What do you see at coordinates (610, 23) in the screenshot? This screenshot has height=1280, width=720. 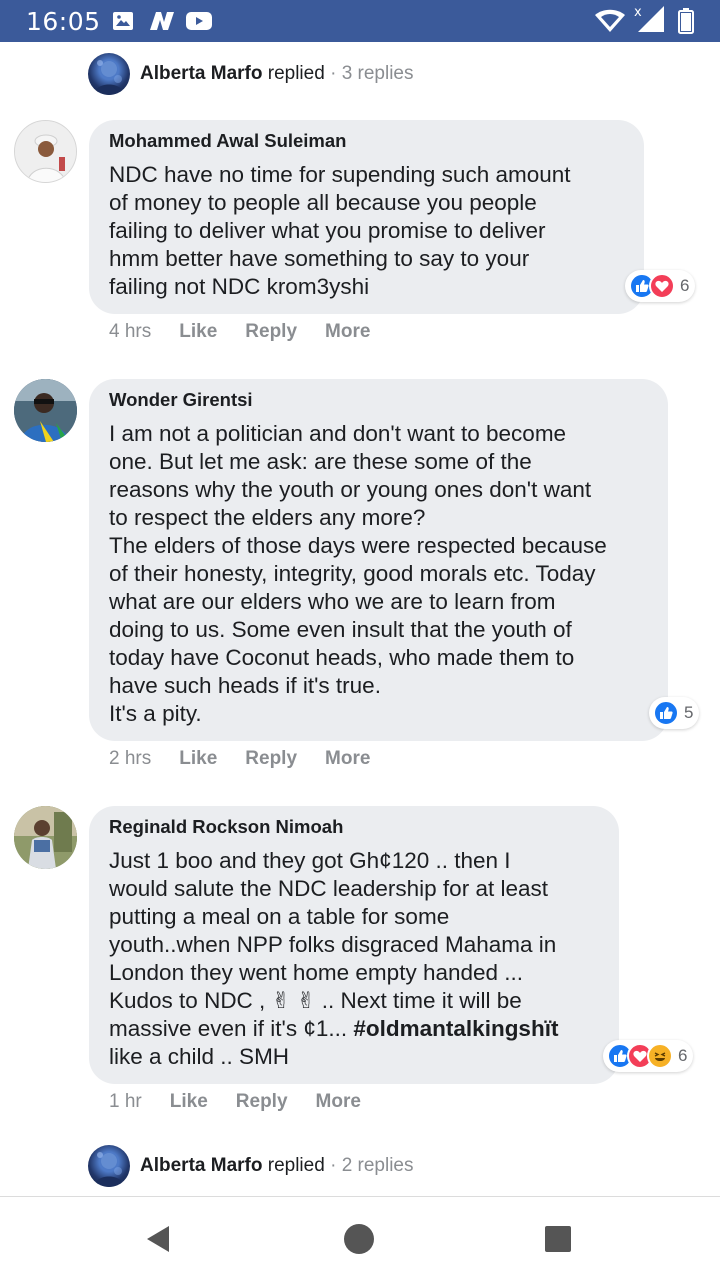 I see `wifi-icon` at bounding box center [610, 23].